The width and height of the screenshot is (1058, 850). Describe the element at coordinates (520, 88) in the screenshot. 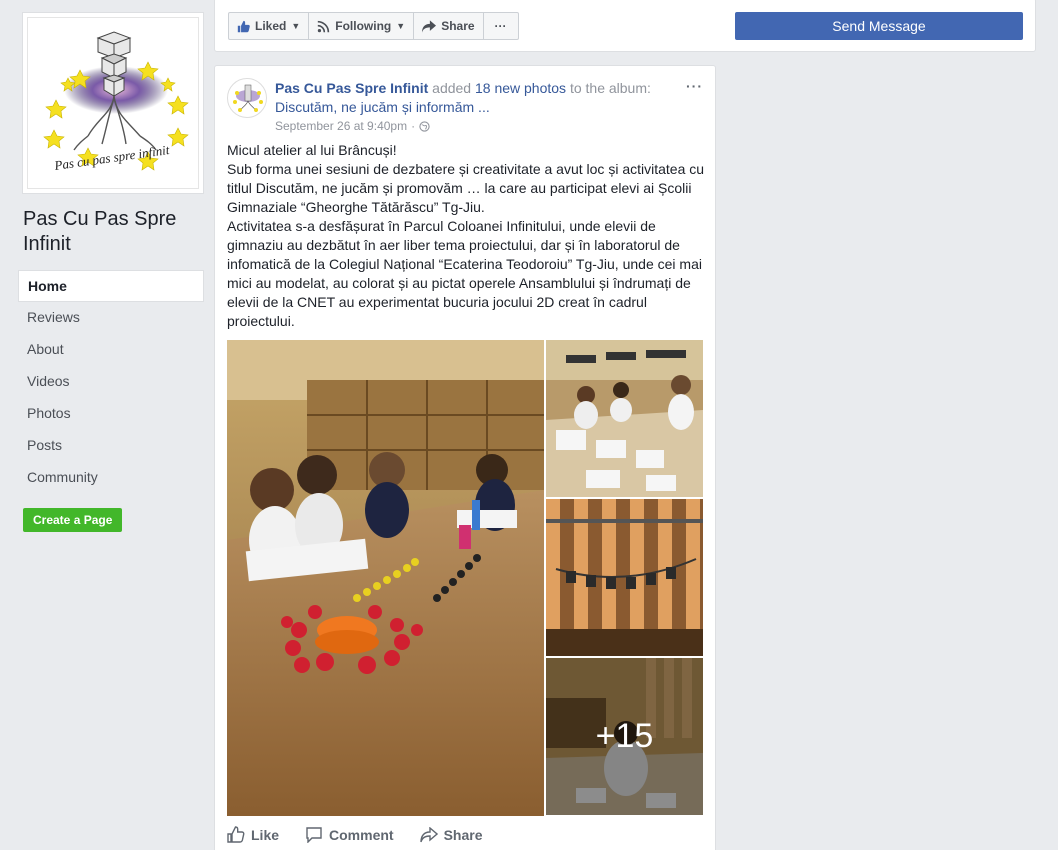

I see `new-photos-link: 18 new photos` at that location.